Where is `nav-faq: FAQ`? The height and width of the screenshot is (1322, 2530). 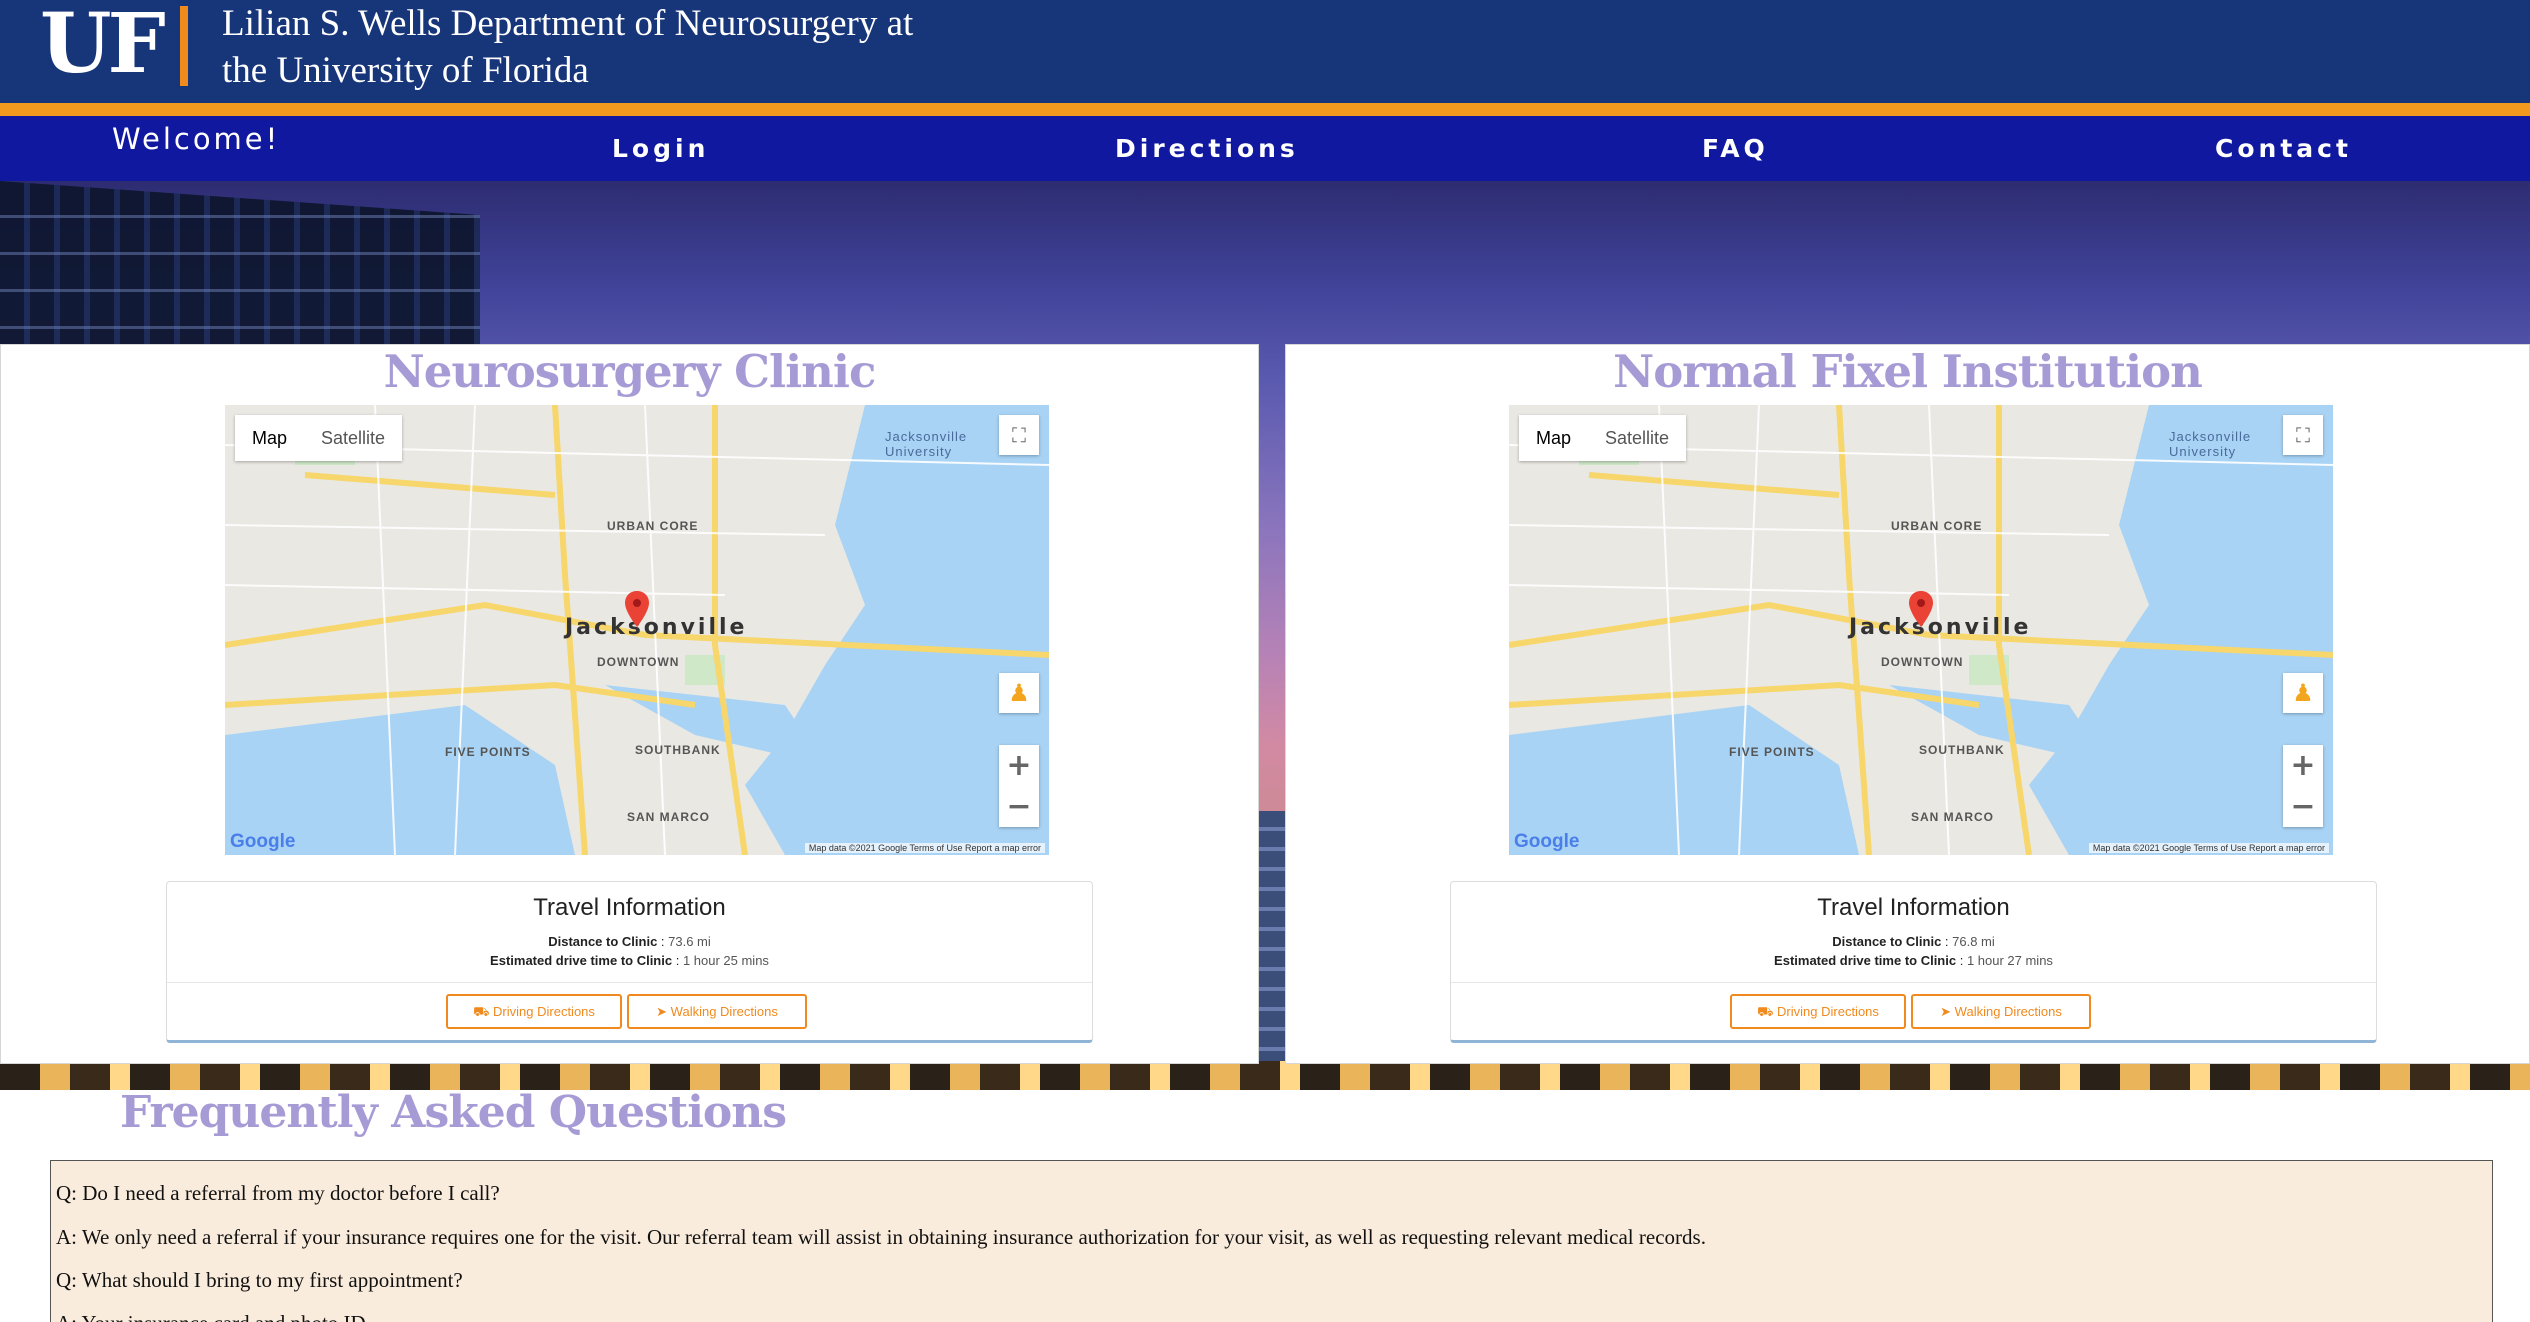 nav-faq: FAQ is located at coordinates (1735, 148).